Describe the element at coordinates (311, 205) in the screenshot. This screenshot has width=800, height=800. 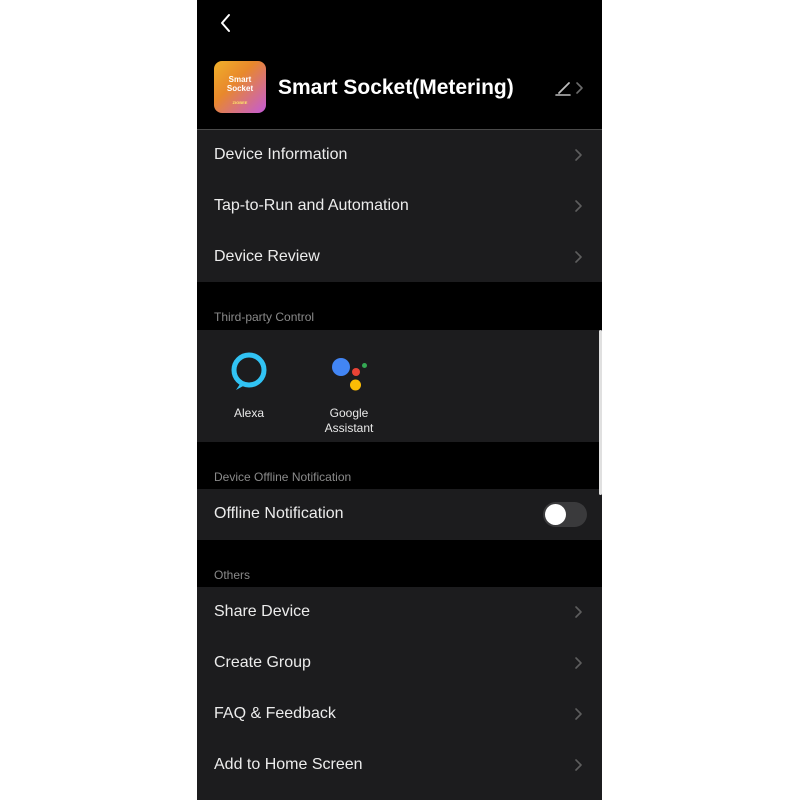
I see `row-label: Tap-to-Run and Automation` at that location.